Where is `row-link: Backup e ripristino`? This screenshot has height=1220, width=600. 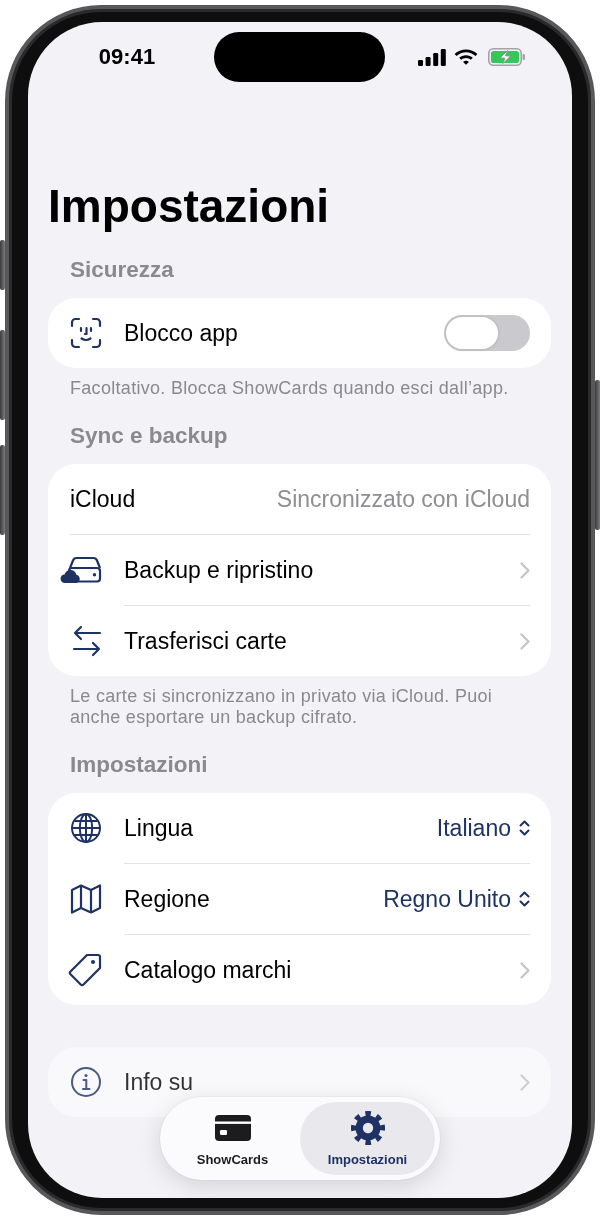 row-link: Backup e ripristino is located at coordinates (219, 570).